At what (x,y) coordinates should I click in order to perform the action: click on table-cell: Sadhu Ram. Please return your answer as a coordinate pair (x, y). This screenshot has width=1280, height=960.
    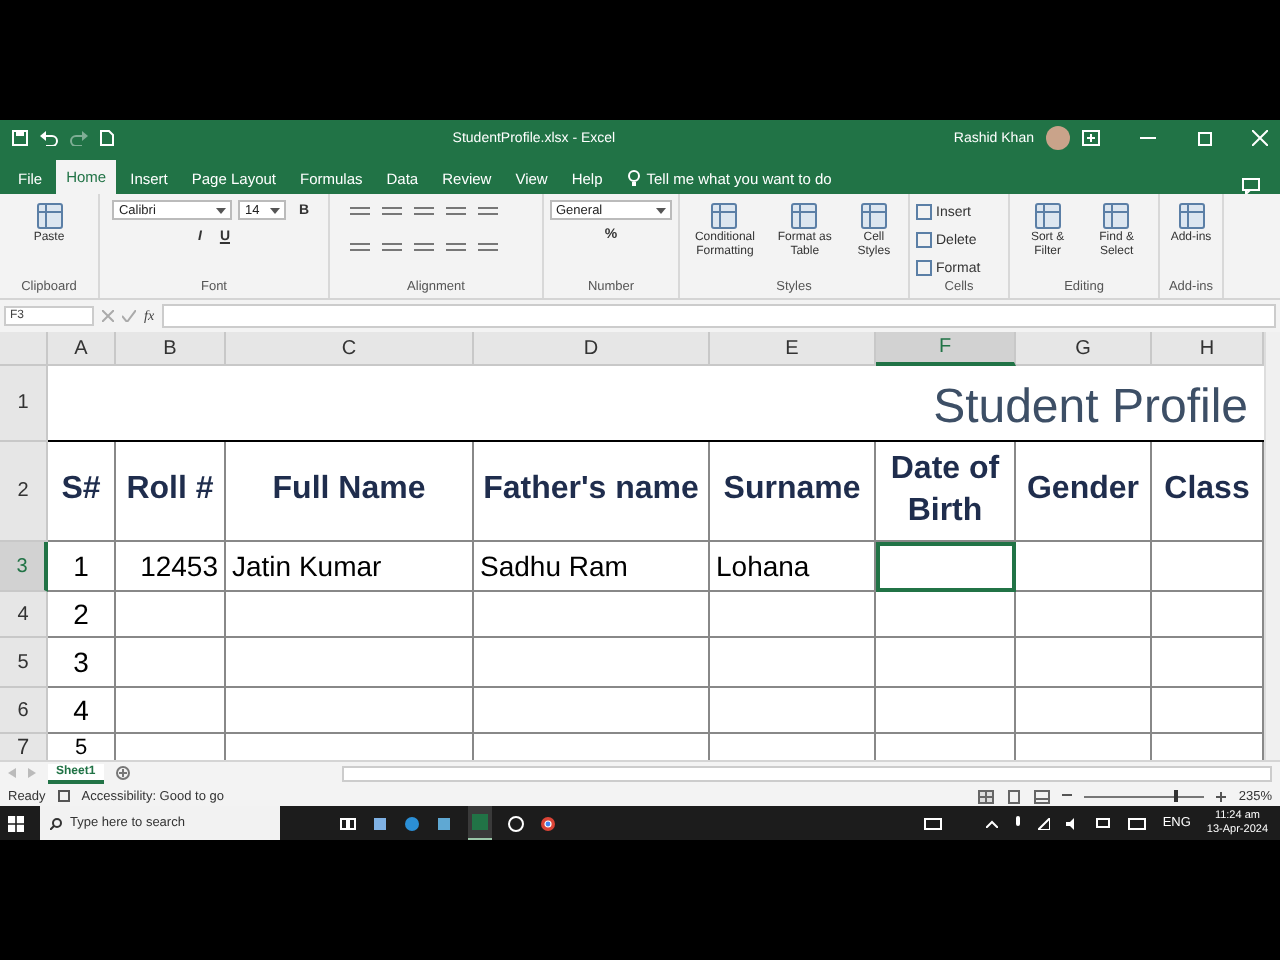
    Looking at the image, I should click on (592, 567).